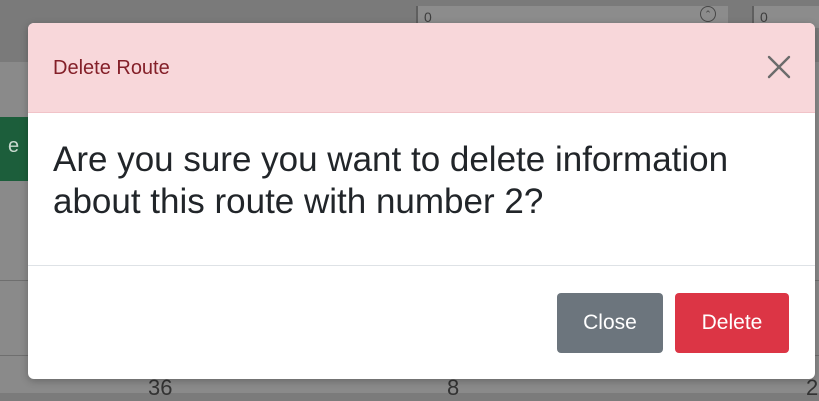 This screenshot has height=401, width=819. Describe the element at coordinates (732, 323) in the screenshot. I see `delete-button: Delete` at that location.